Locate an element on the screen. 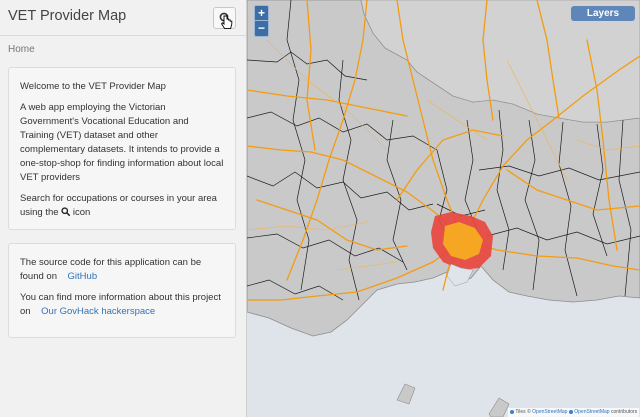 This screenshot has width=640, height=417. github-link: GitHub is located at coordinates (83, 276).